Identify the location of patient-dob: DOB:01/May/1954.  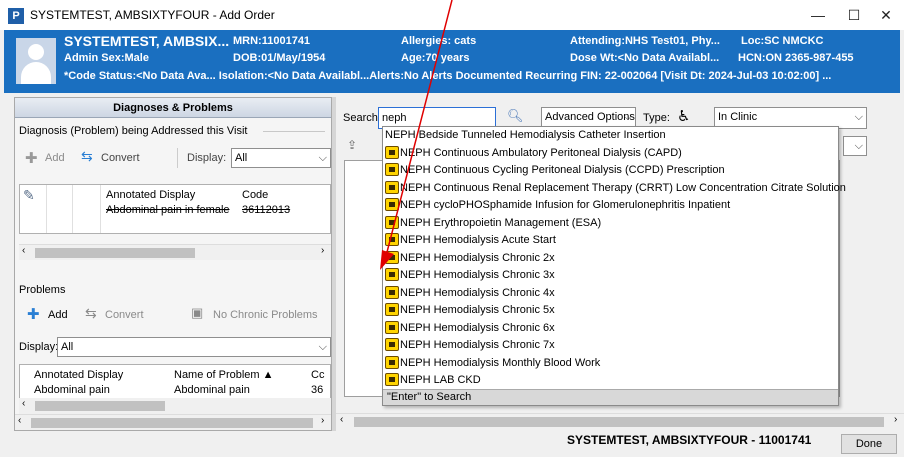
(279, 58).